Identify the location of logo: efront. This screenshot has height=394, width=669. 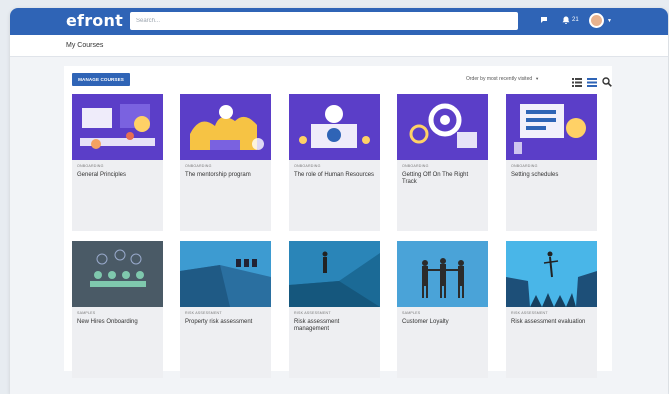
(94, 20).